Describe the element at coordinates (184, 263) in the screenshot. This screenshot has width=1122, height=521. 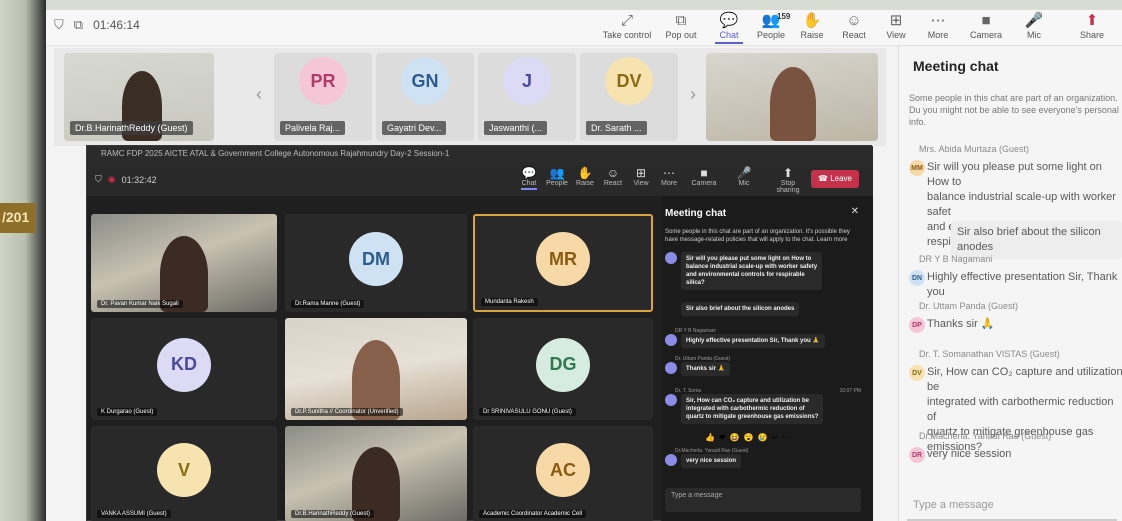
I see `video-tile: Dr. Pavan Kumar Naik Sugali` at that location.